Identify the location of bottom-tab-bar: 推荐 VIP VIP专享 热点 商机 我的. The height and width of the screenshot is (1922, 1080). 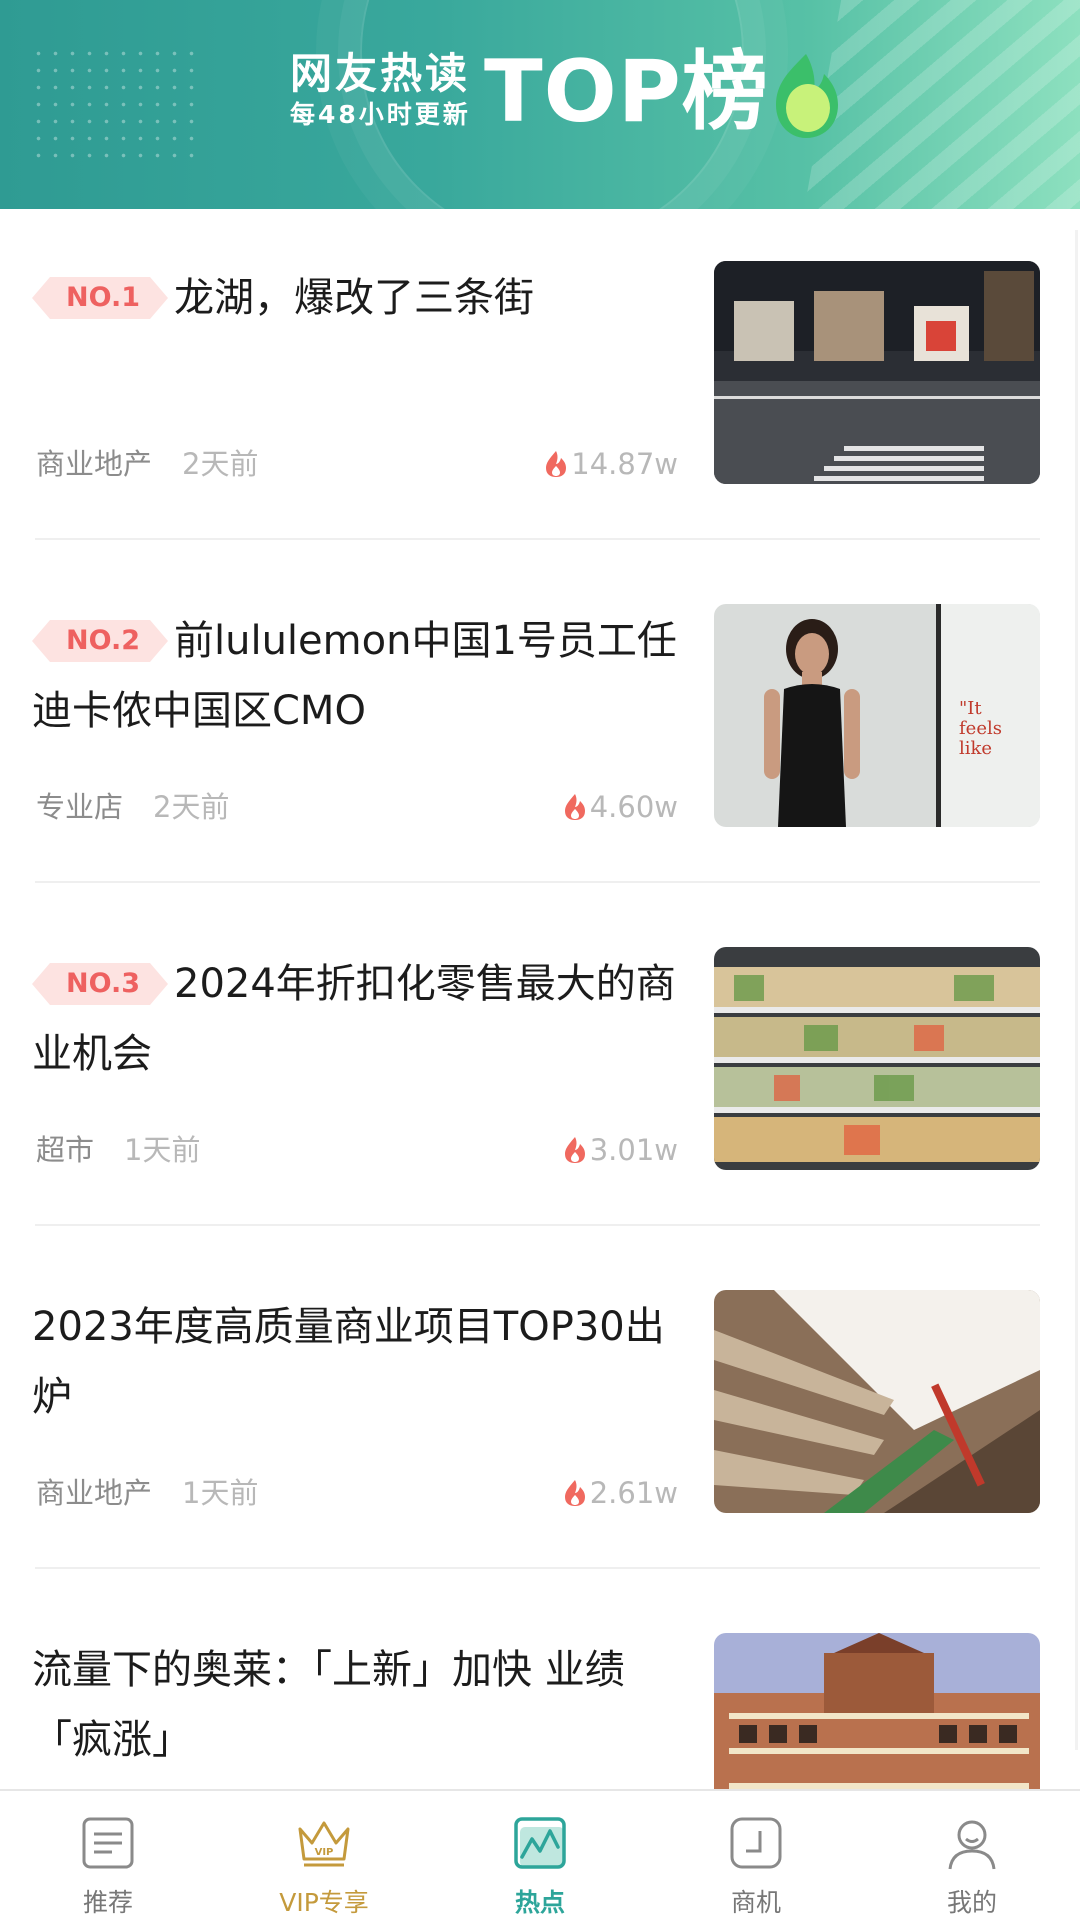
(540, 1855).